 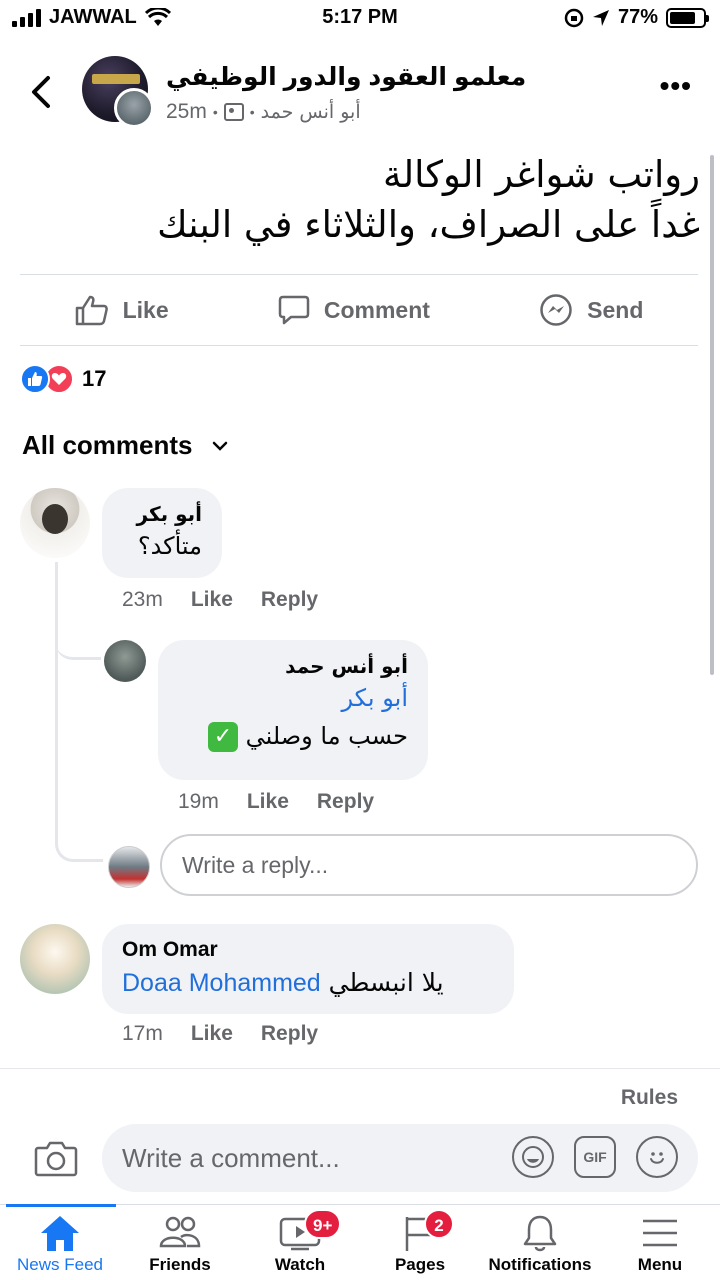 What do you see at coordinates (169, 546) in the screenshot?
I see `comment-text: متأكد؟` at bounding box center [169, 546].